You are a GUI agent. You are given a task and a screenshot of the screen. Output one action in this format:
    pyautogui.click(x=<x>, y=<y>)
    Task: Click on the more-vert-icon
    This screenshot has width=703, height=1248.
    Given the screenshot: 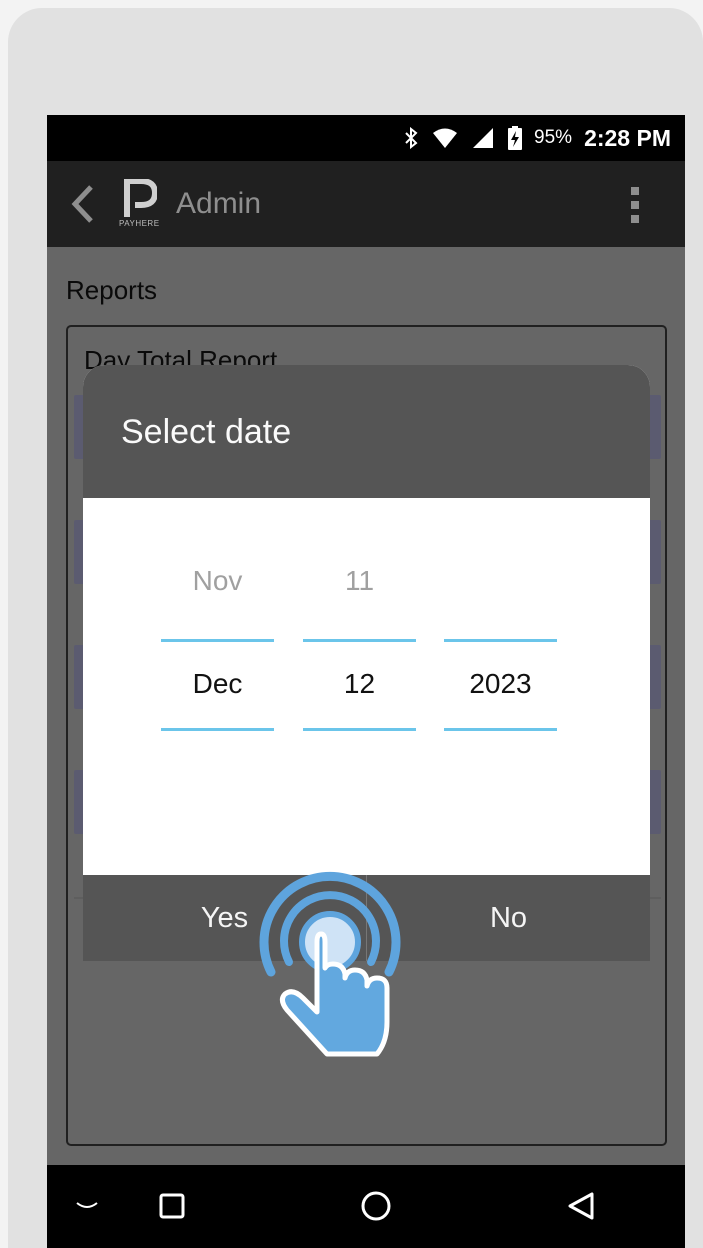 What is the action you would take?
    pyautogui.click(x=635, y=205)
    